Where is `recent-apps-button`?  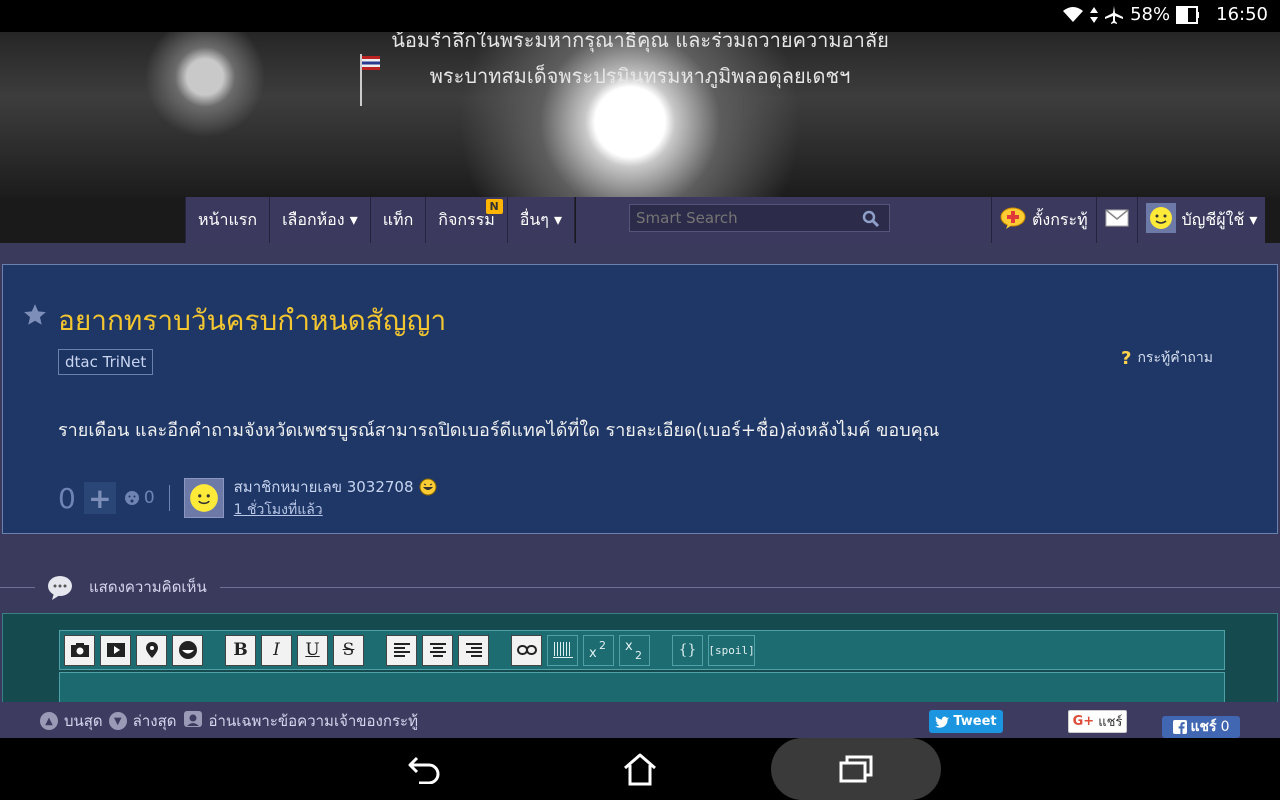 recent-apps-button is located at coordinates (856, 769).